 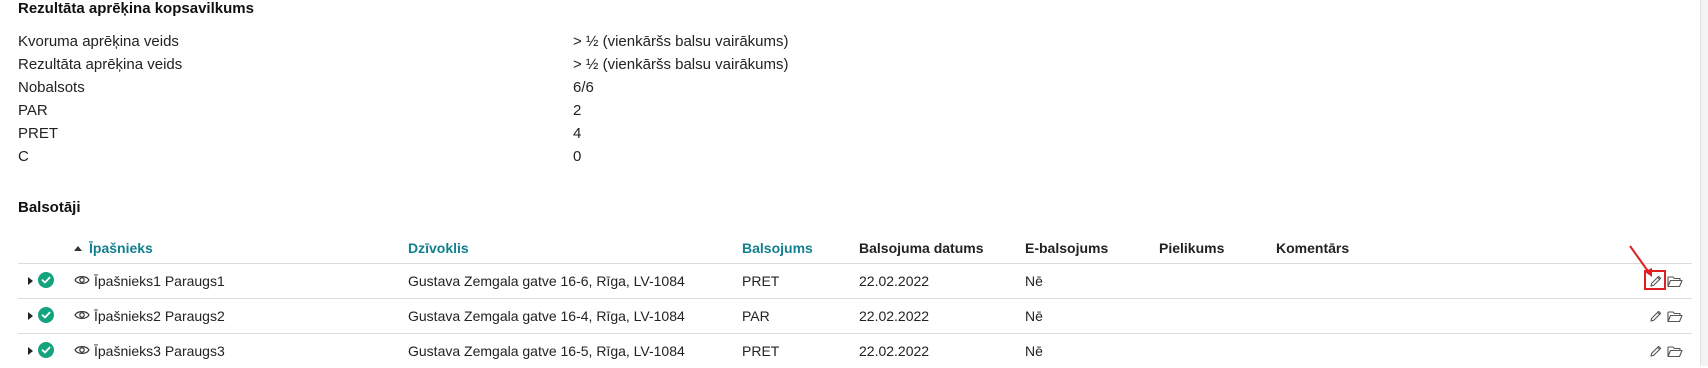 I want to click on column-header-owner: Īpašnieks, so click(x=113, y=248).